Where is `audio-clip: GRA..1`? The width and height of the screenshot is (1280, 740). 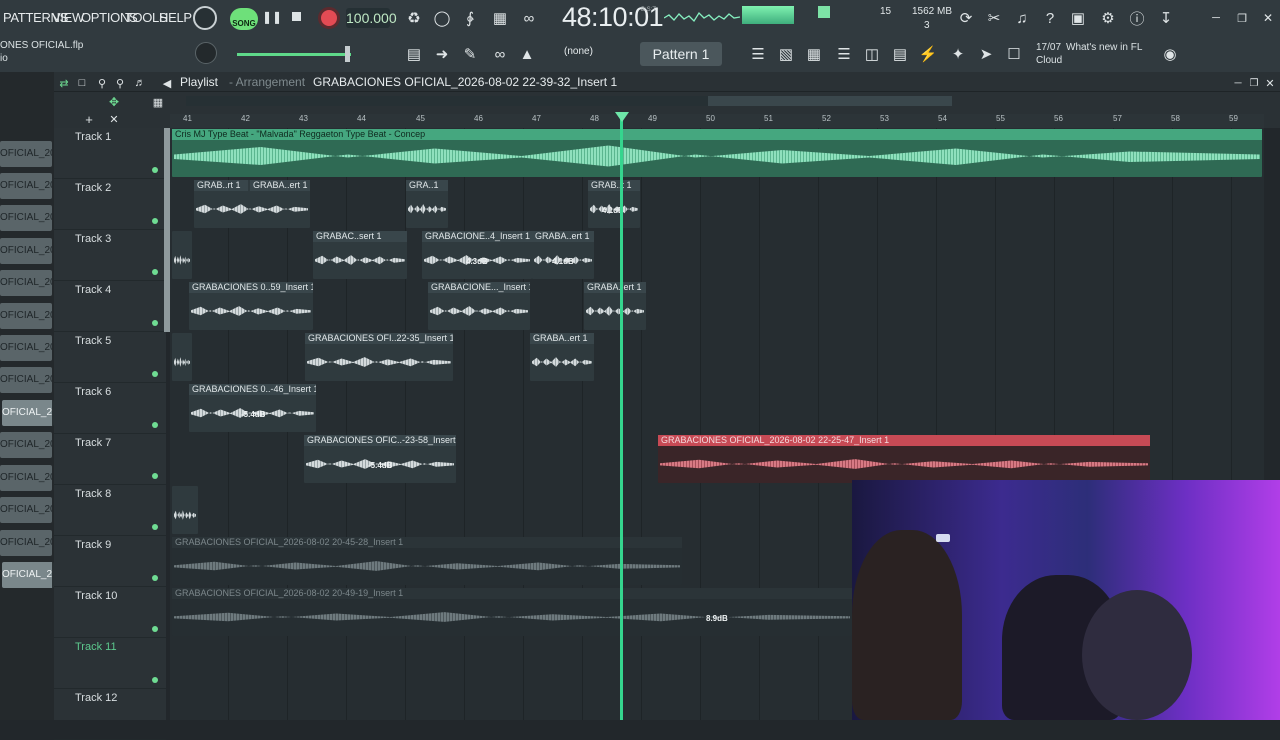 audio-clip: GRA..1 is located at coordinates (427, 204).